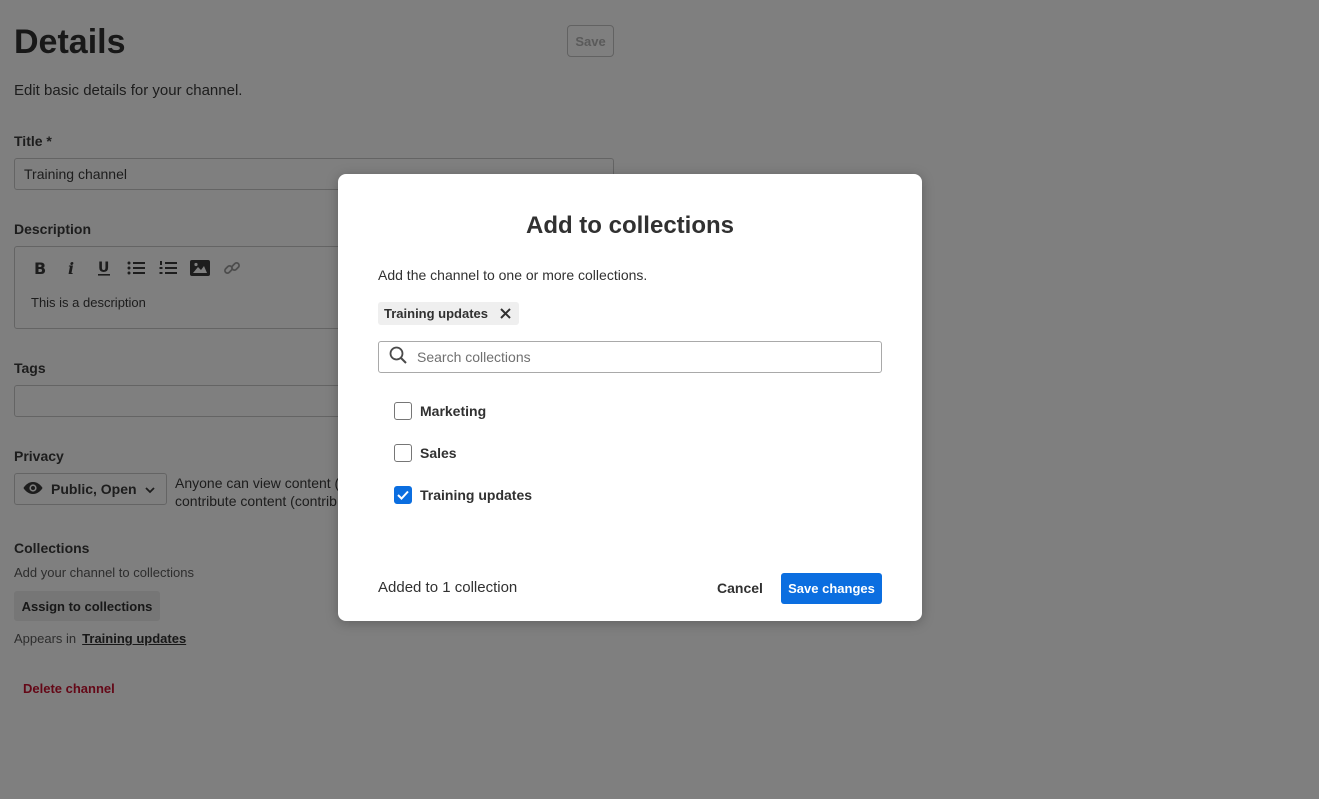 This screenshot has width=1319, height=799. What do you see at coordinates (398, 357) in the screenshot?
I see `search-icon` at bounding box center [398, 357].